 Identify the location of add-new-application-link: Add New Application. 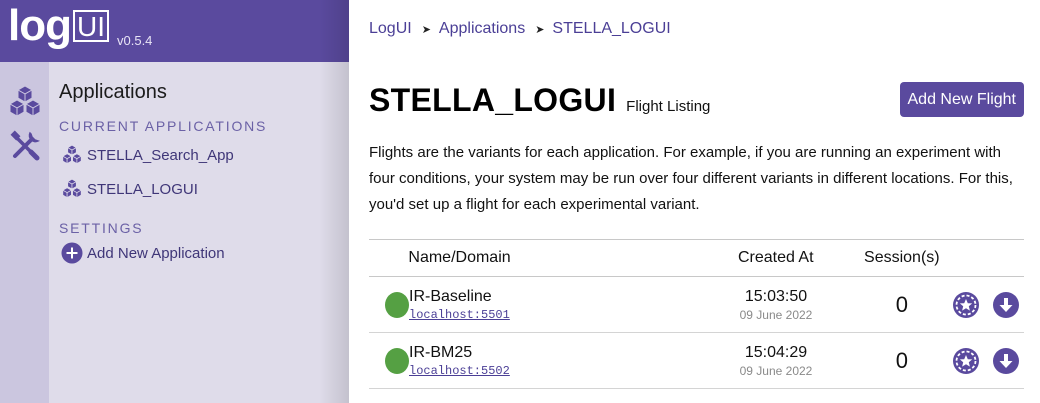
(204, 253).